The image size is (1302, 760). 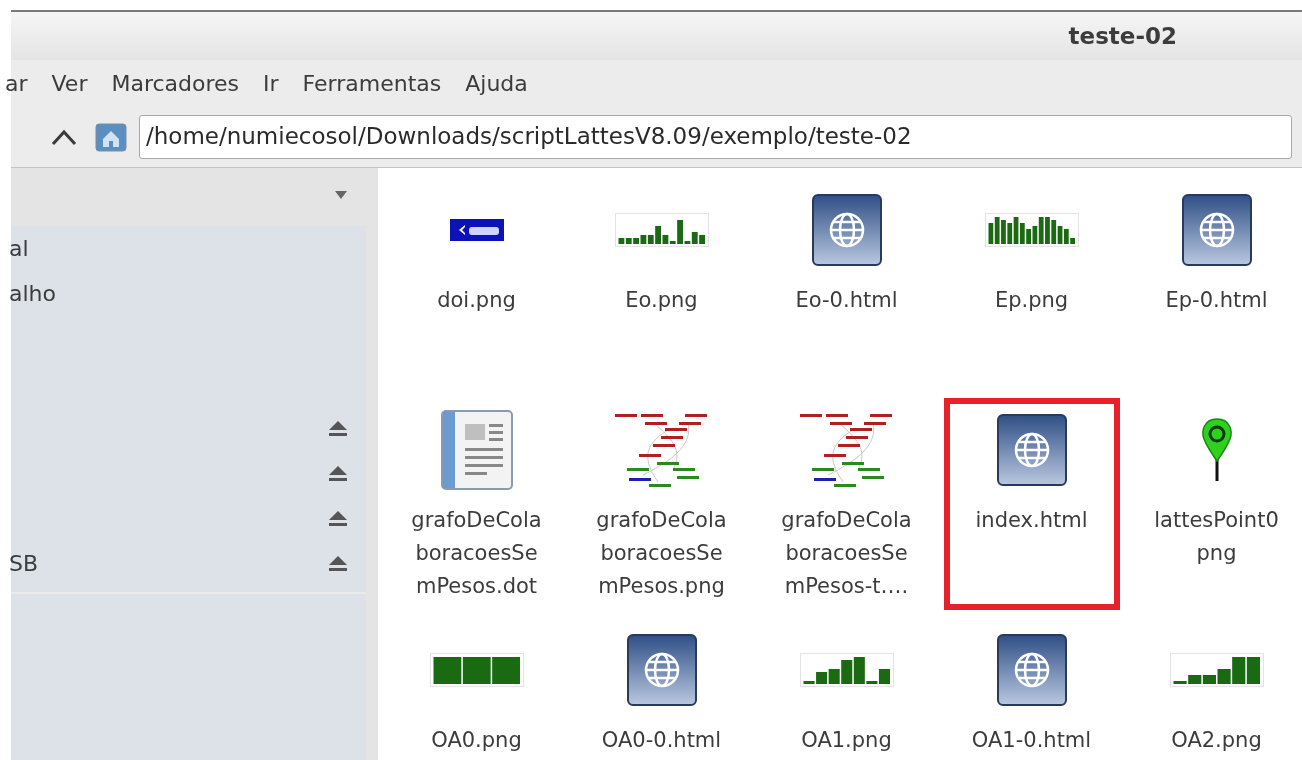 What do you see at coordinates (111, 136) in the screenshot?
I see `home-folder-icon` at bounding box center [111, 136].